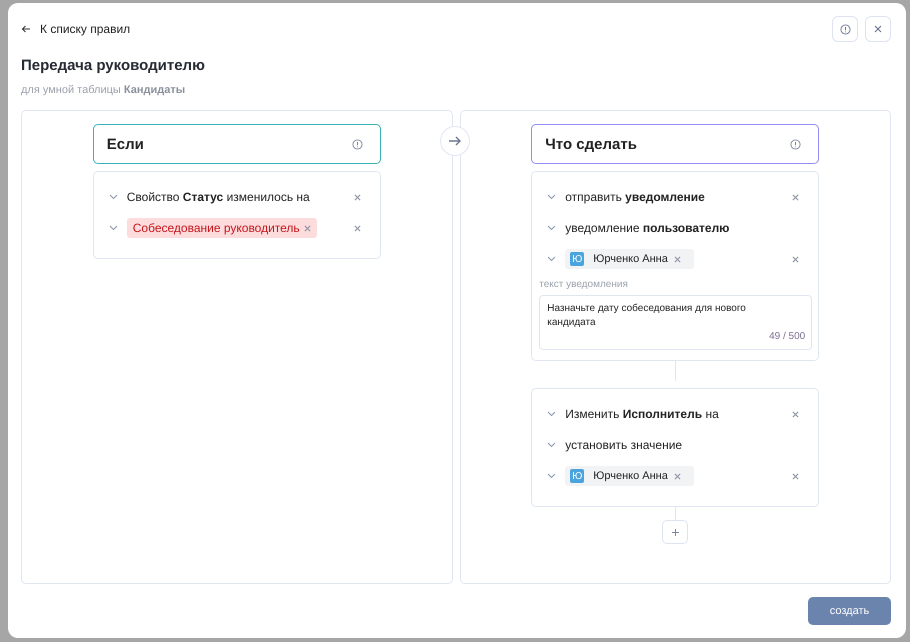 This screenshot has width=910, height=642. Describe the element at coordinates (218, 197) in the screenshot. I see `rule-text: Свойство Статус изменилось на` at that location.